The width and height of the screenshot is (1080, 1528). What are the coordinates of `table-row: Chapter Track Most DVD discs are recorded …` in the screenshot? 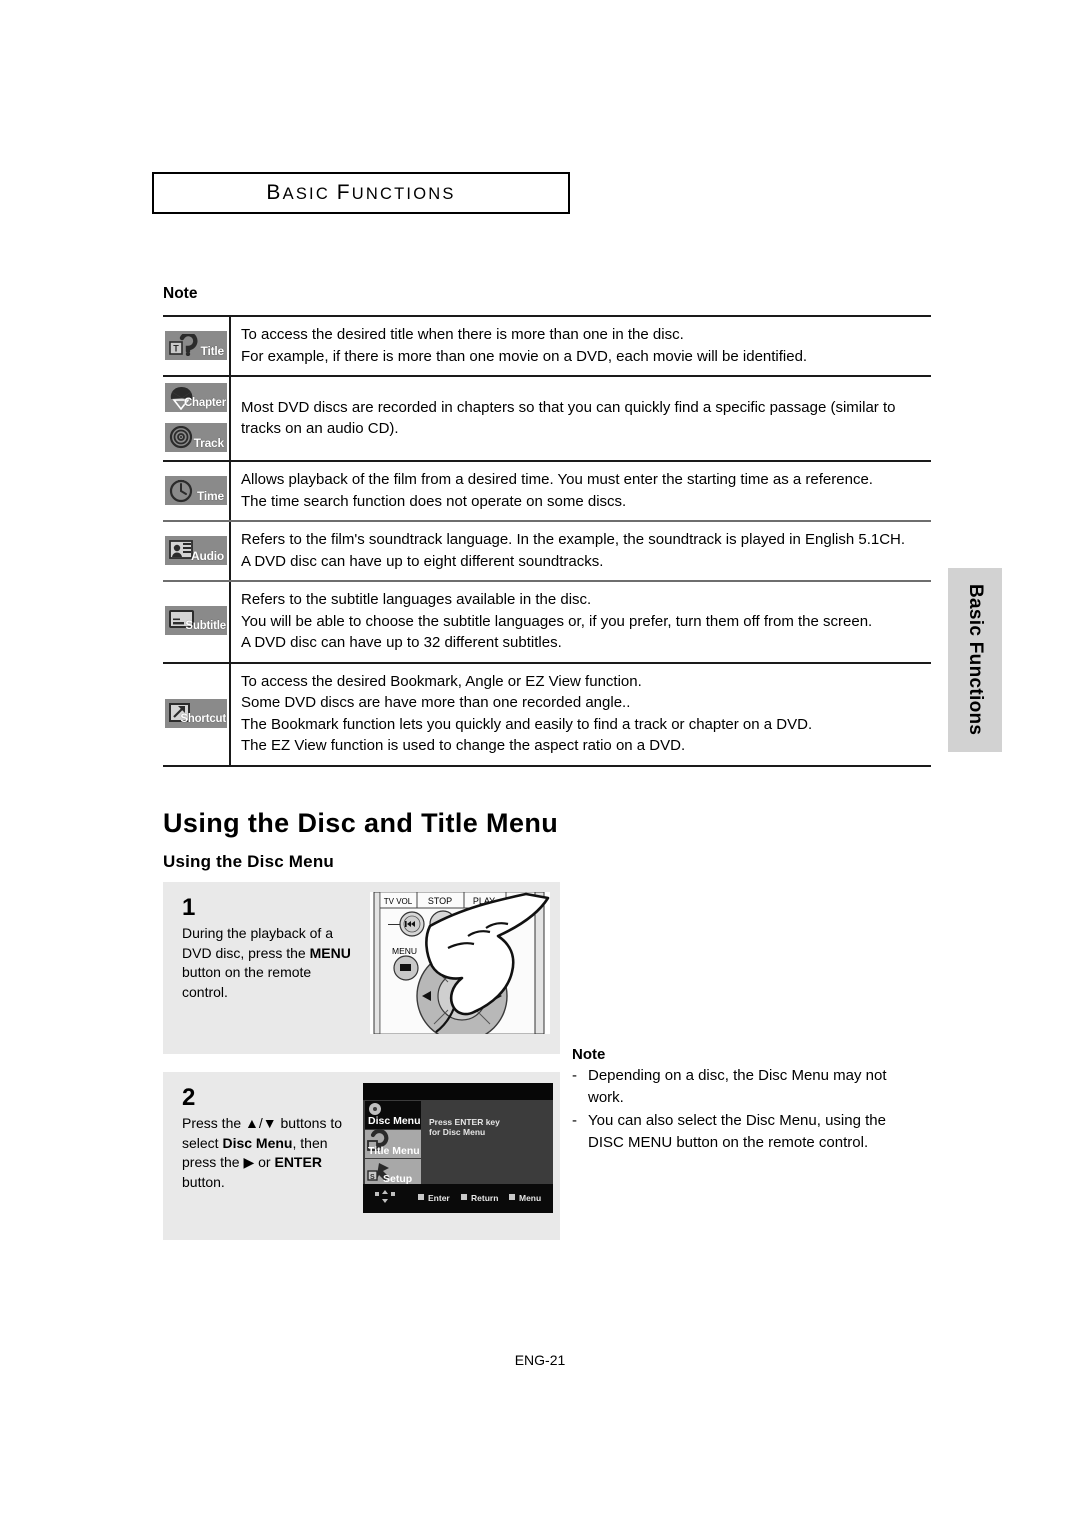 It's located at (547, 417).